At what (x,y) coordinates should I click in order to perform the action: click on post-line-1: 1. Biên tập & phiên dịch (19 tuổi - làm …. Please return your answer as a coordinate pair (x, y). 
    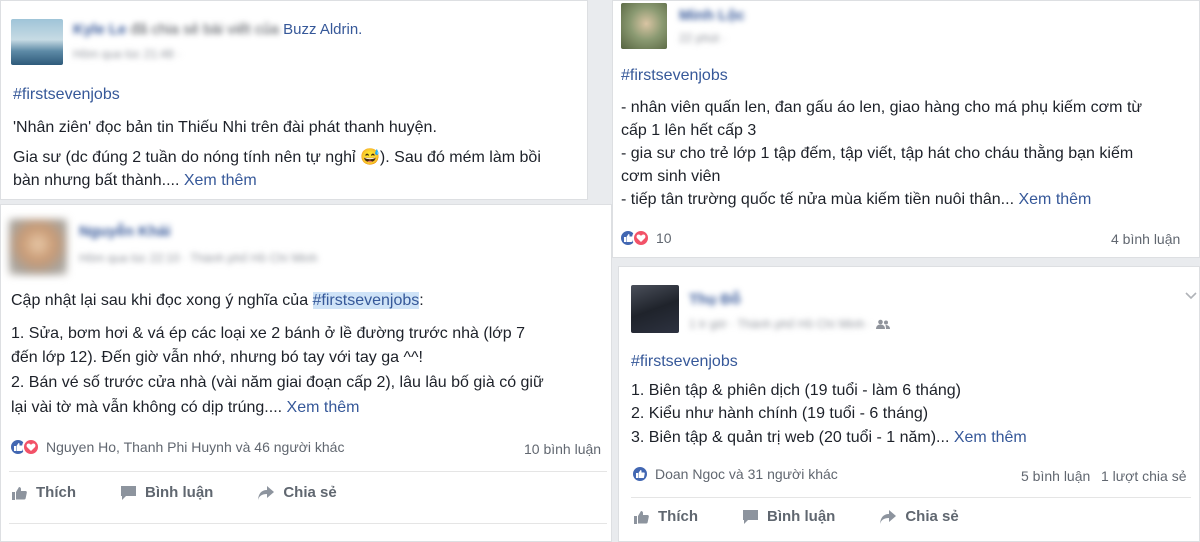
    Looking at the image, I should click on (796, 390).